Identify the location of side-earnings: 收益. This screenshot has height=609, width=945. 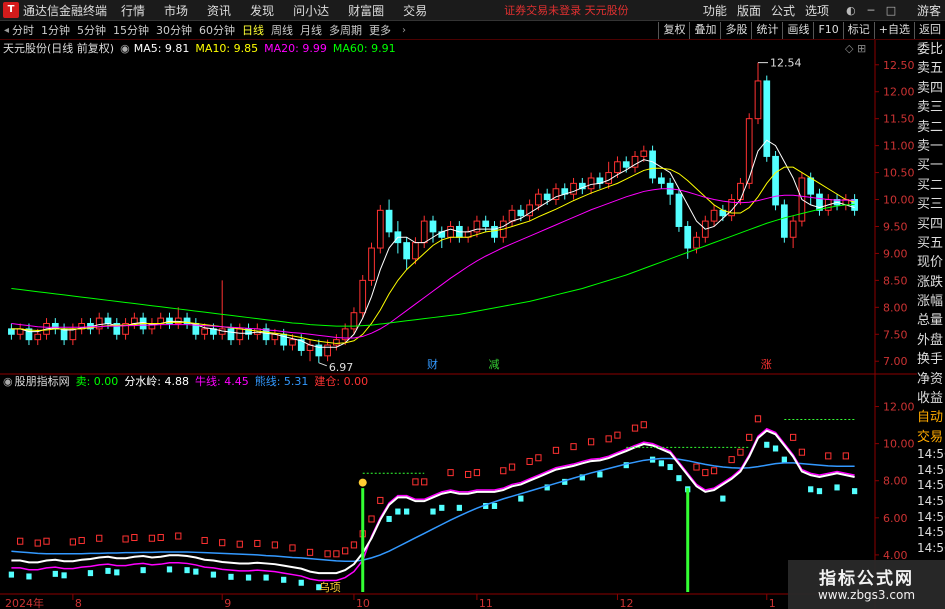
(931, 398).